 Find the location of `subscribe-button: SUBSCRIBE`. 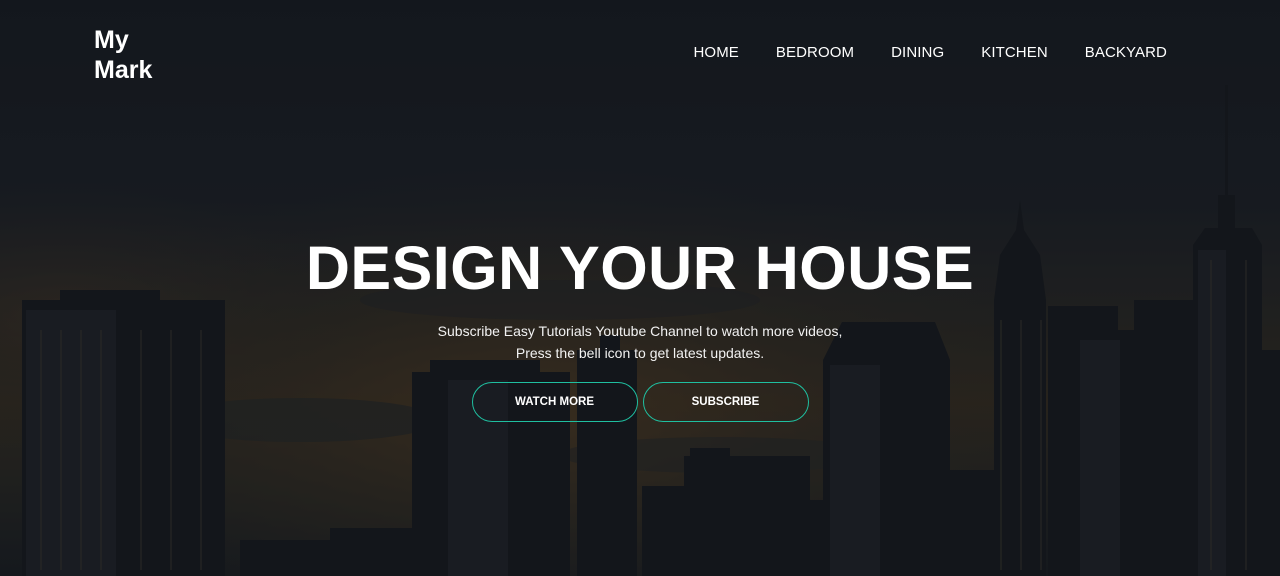

subscribe-button: SUBSCRIBE is located at coordinates (725, 402).